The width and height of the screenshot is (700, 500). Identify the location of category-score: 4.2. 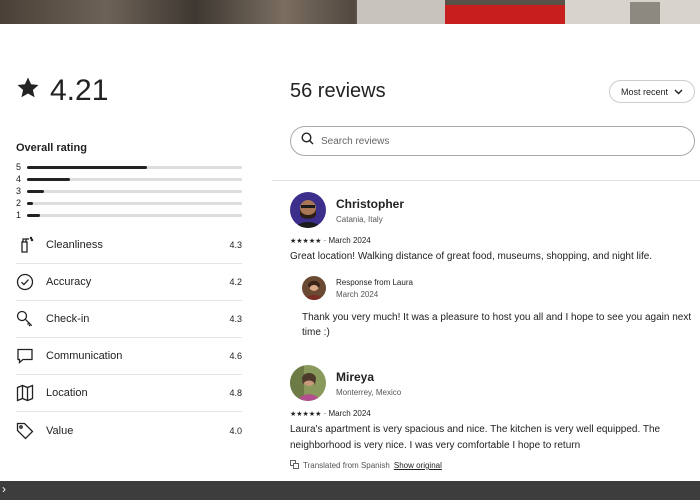
(235, 282).